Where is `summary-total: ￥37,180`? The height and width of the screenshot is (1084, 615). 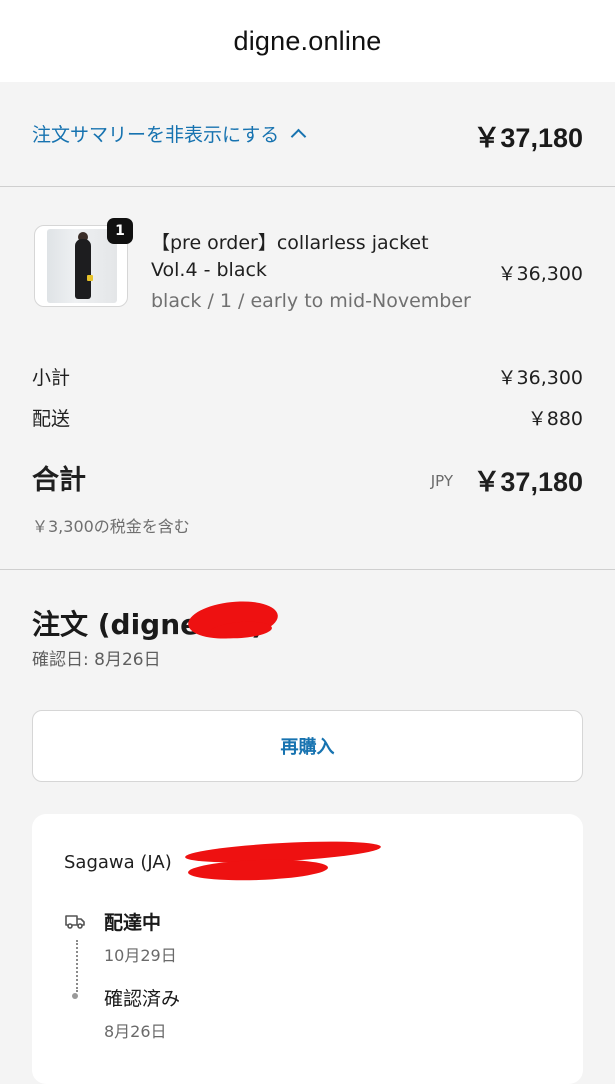
summary-total: ￥37,180 is located at coordinates (528, 138).